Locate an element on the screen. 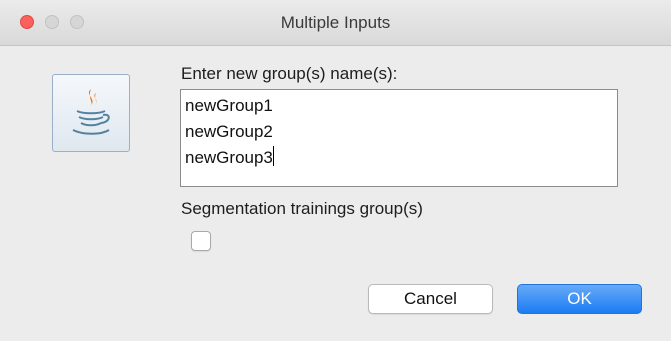 The width and height of the screenshot is (671, 341). segmentation-group-checkbox is located at coordinates (201, 241).